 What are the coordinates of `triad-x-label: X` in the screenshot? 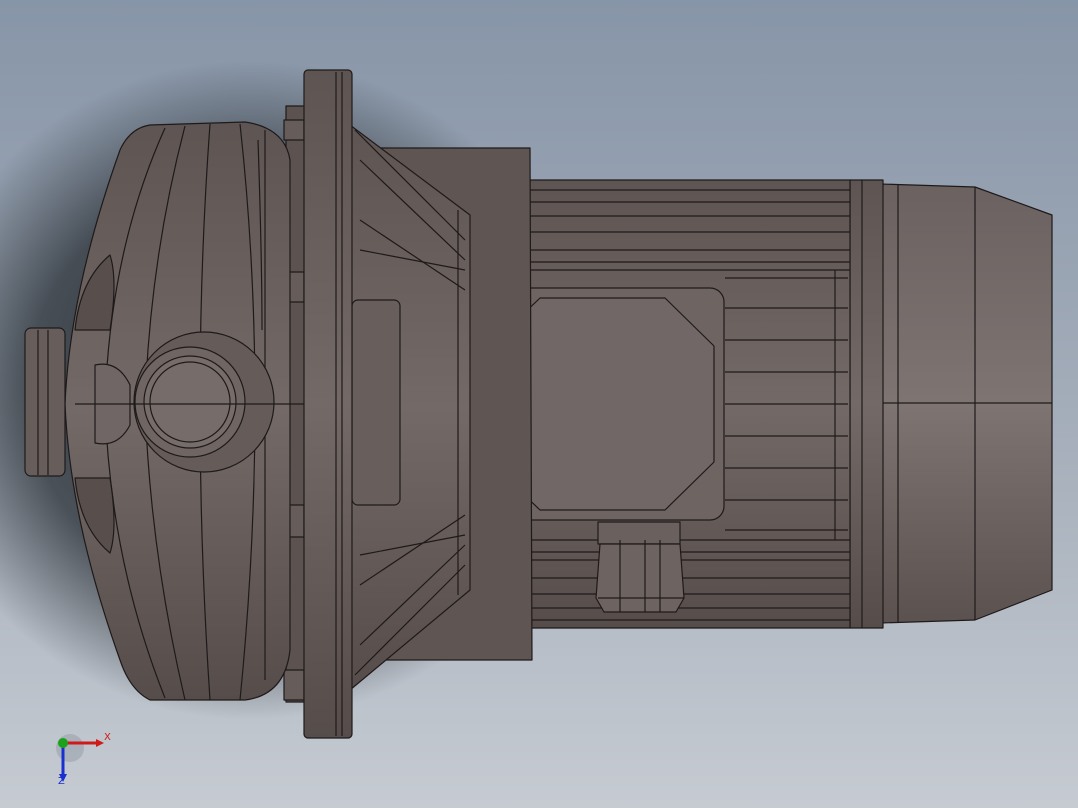 It's located at (107, 737).